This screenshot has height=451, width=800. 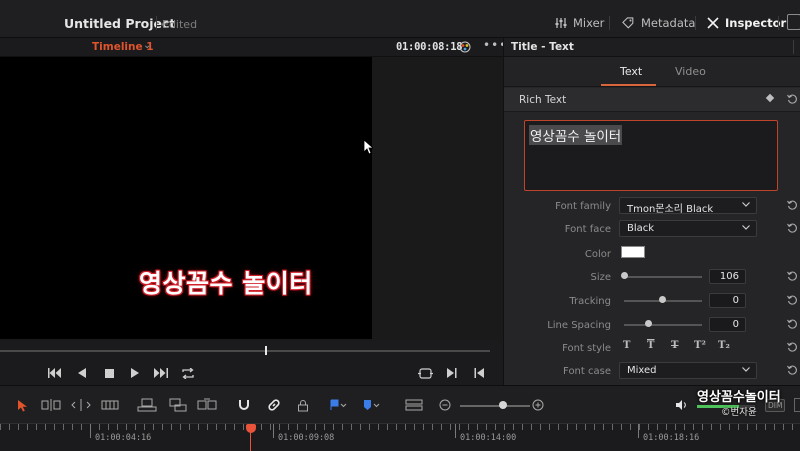 What do you see at coordinates (465, 47) in the screenshot?
I see `color-effects-icon` at bounding box center [465, 47].